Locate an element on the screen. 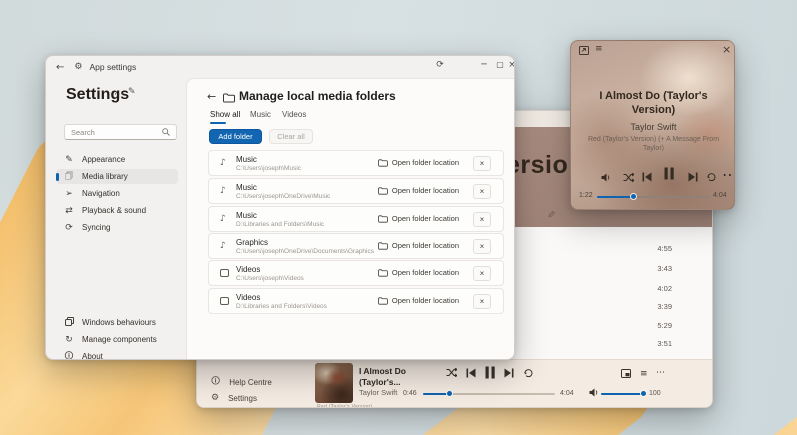 This screenshot has width=797, height=435. minimize-icon: ─ is located at coordinates (484, 65).